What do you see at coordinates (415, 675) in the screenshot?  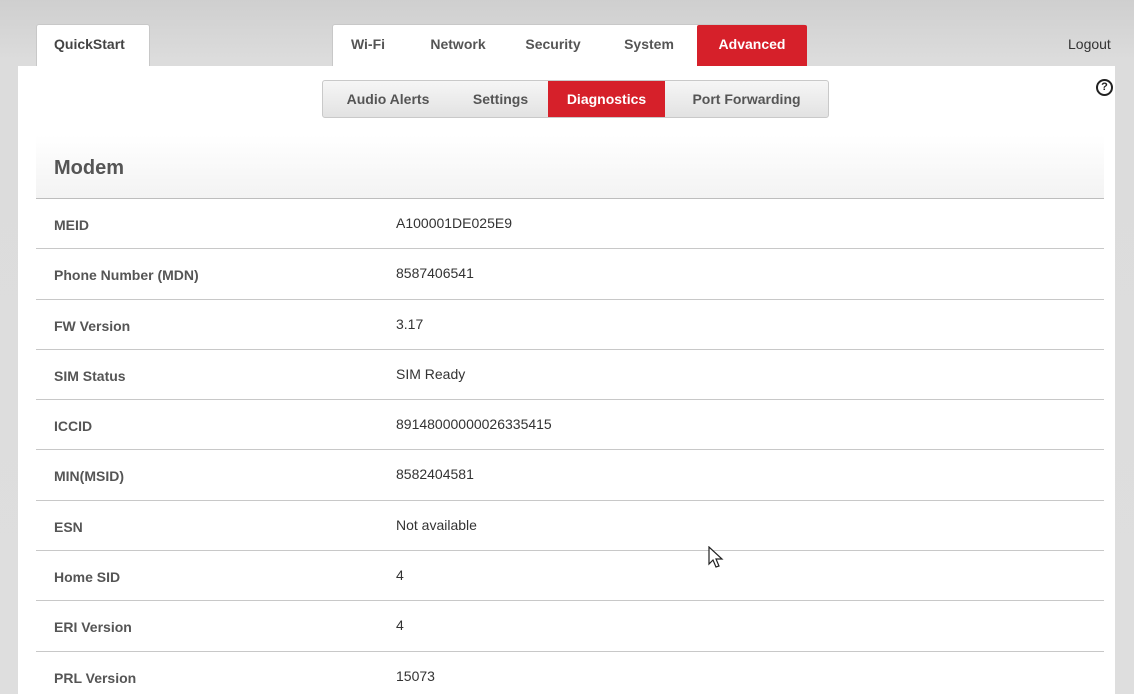 I see `row-value: 15073` at bounding box center [415, 675].